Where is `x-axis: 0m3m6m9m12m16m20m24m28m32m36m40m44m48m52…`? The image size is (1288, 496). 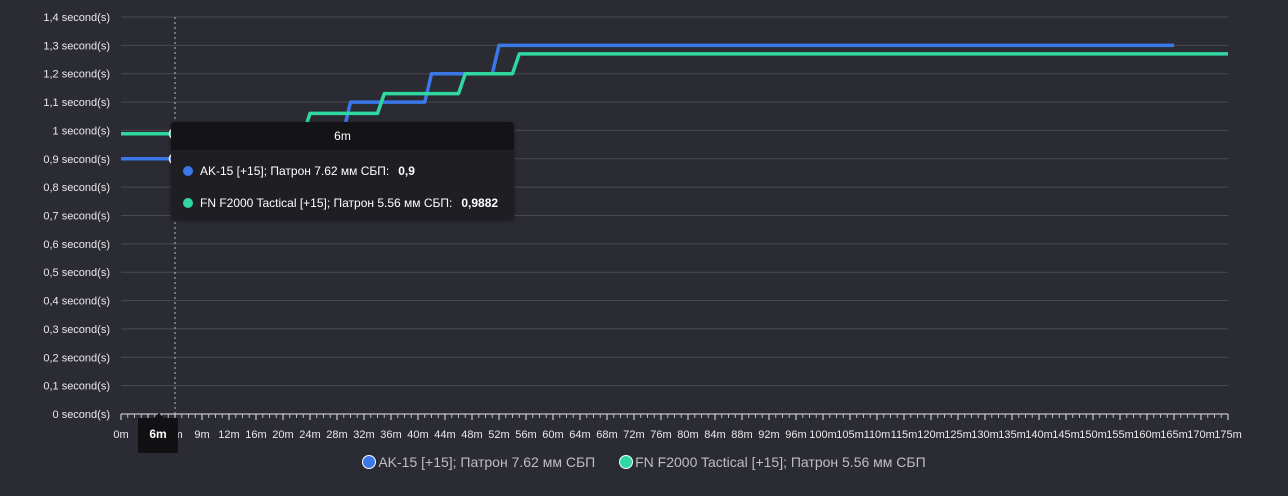
x-axis: 0m3m6m9m12m16m20m24m28m32m36m40m44m48m52… is located at coordinates (677, 427).